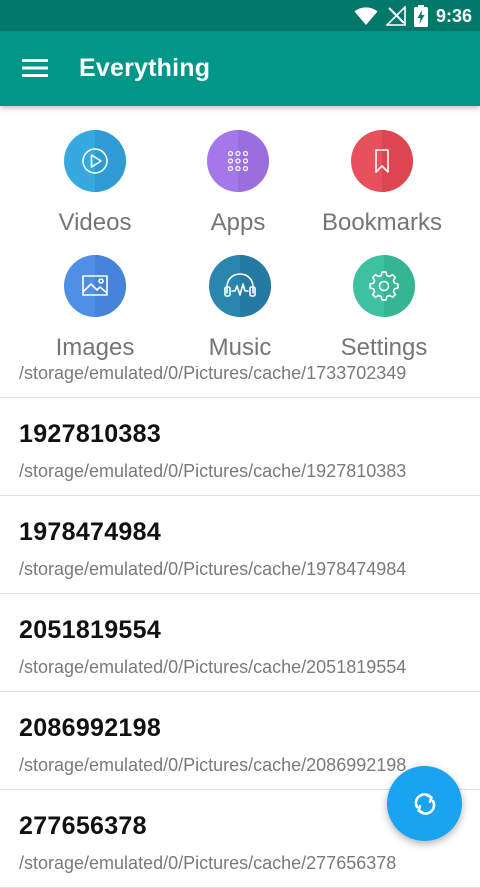 The image size is (480, 888). I want to click on file-name: 2086992198, so click(90, 728).